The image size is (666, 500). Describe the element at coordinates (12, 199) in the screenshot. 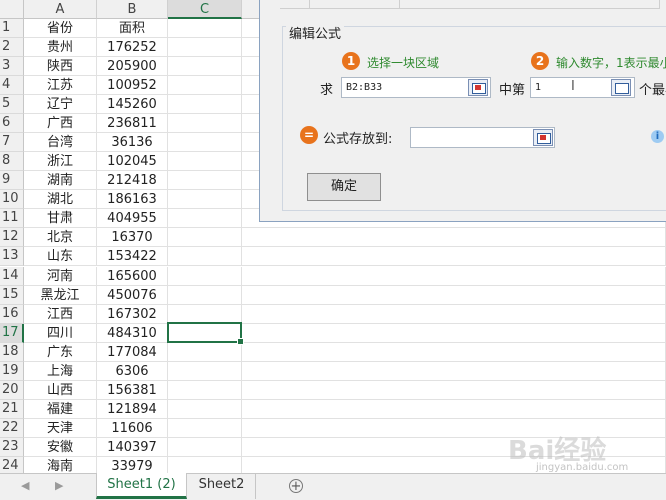

I see `row-header: 10` at that location.